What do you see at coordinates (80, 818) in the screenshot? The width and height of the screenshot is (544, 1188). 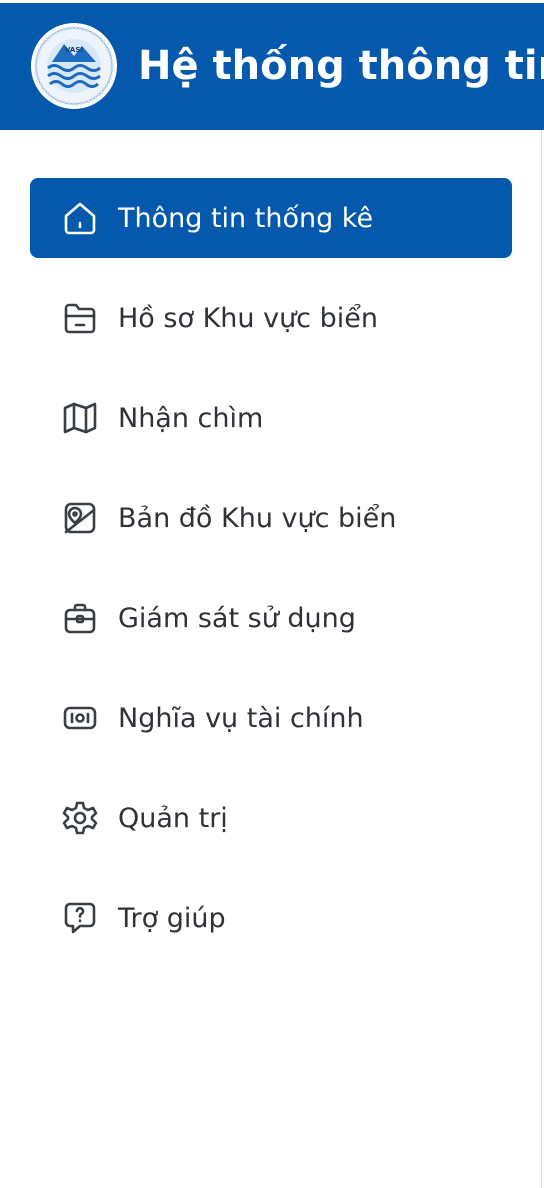 I see `gear-icon` at bounding box center [80, 818].